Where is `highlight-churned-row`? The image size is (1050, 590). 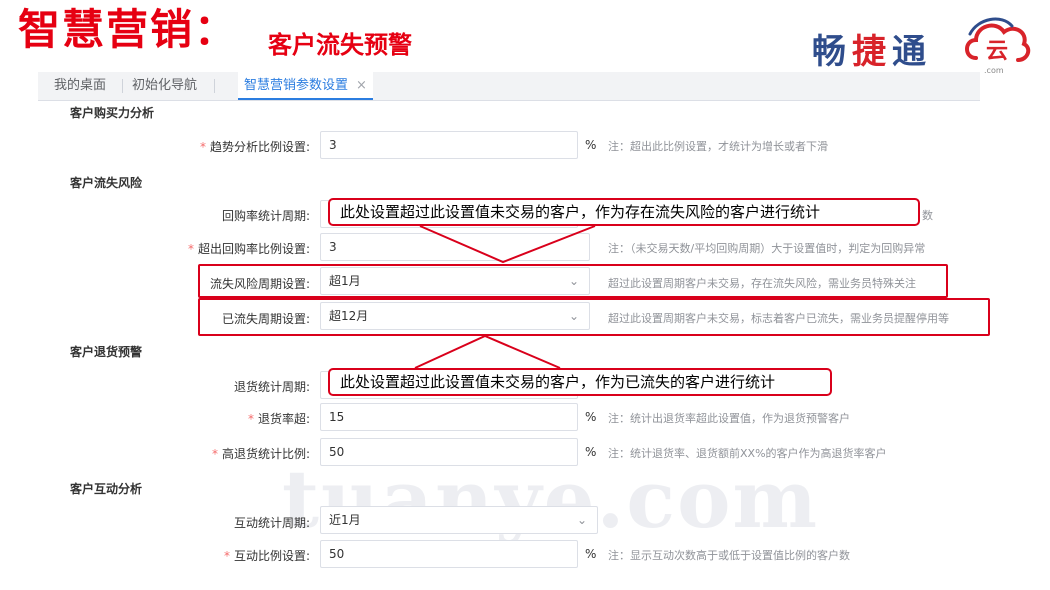
highlight-churned-row is located at coordinates (594, 317).